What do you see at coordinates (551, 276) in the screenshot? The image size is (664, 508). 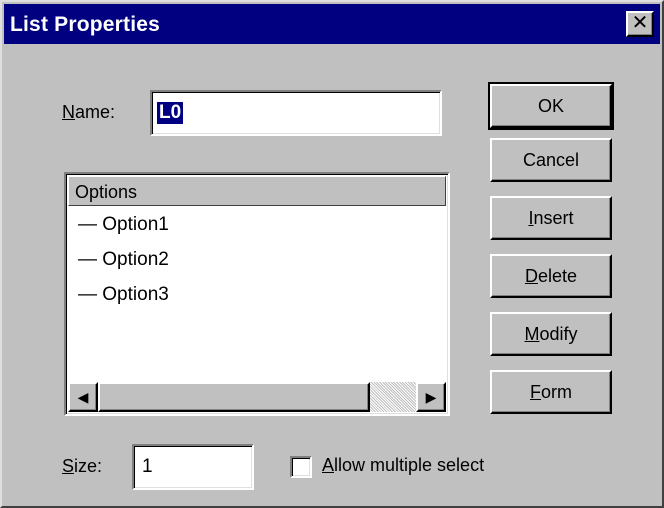 I see `delete-button: Delete` at bounding box center [551, 276].